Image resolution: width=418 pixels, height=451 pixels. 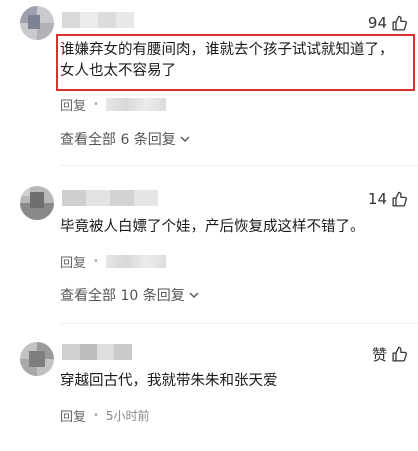 What do you see at coordinates (388, 23) in the screenshot?
I see `like-button: 94` at bounding box center [388, 23].